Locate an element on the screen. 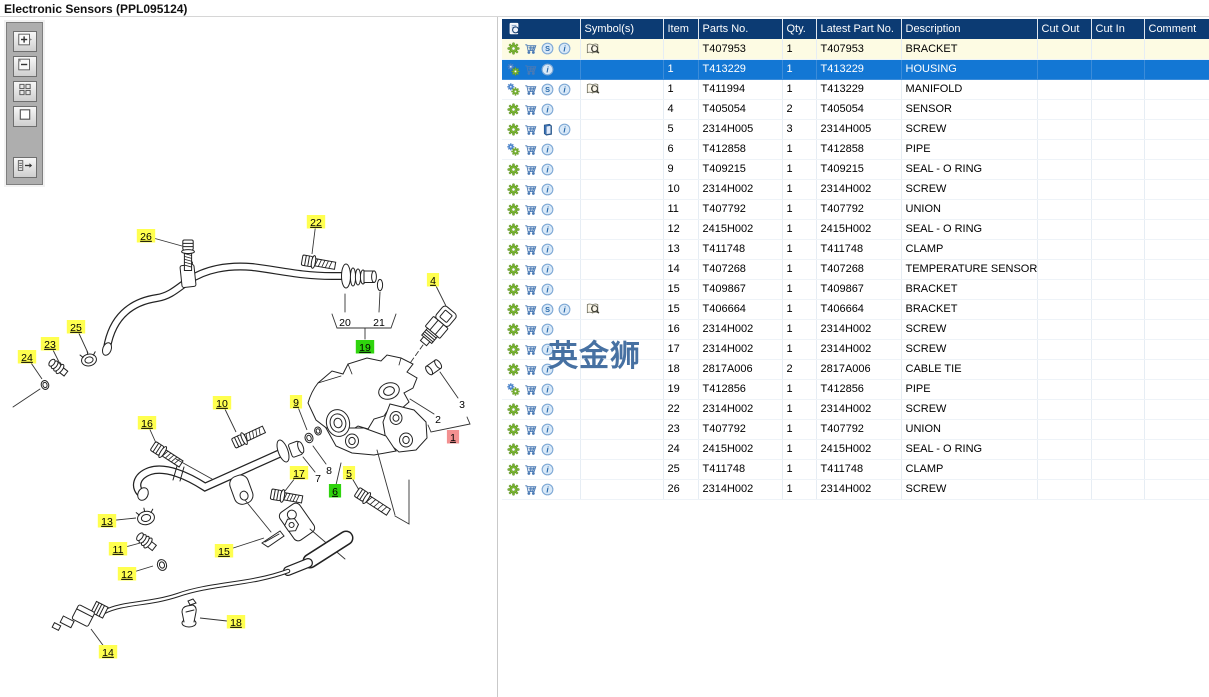 Image resolution: width=1209 pixels, height=697 pixels. callout-6: 6 is located at coordinates (335, 491).